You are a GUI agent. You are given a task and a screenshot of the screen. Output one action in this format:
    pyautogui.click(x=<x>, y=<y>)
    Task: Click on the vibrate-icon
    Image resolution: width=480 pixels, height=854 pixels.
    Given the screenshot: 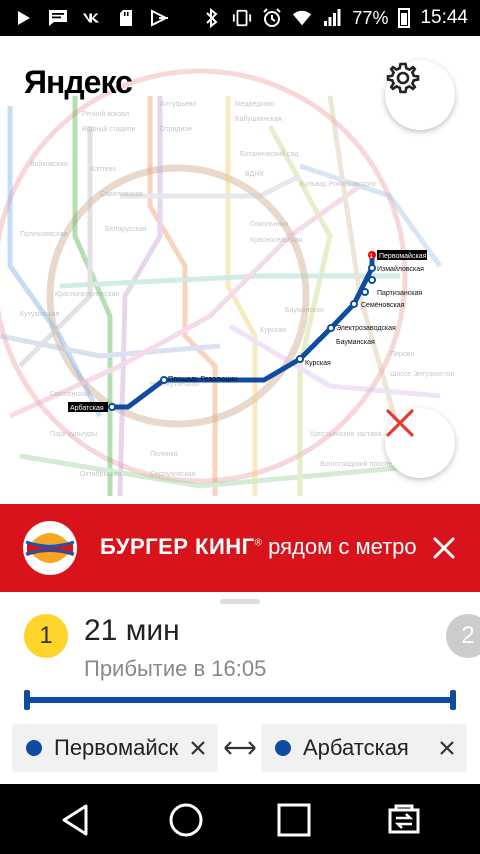 What is the action you would take?
    pyautogui.click(x=242, y=18)
    